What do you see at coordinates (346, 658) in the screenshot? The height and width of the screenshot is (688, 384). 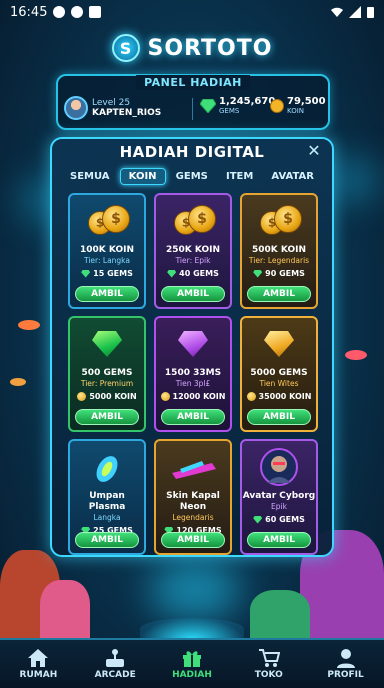 I see `person-icon` at bounding box center [346, 658].